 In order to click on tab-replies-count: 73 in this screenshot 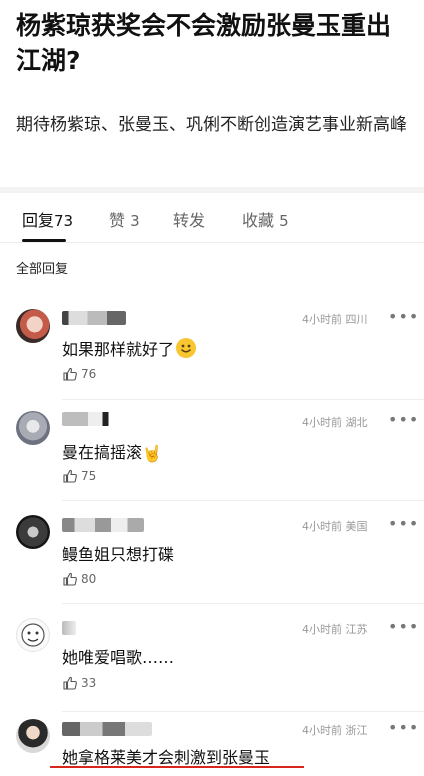, I will do `click(64, 221)`.